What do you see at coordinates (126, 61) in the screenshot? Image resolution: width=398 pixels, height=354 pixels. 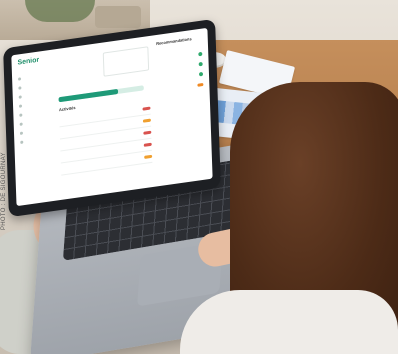 I see `summary-card` at bounding box center [126, 61].